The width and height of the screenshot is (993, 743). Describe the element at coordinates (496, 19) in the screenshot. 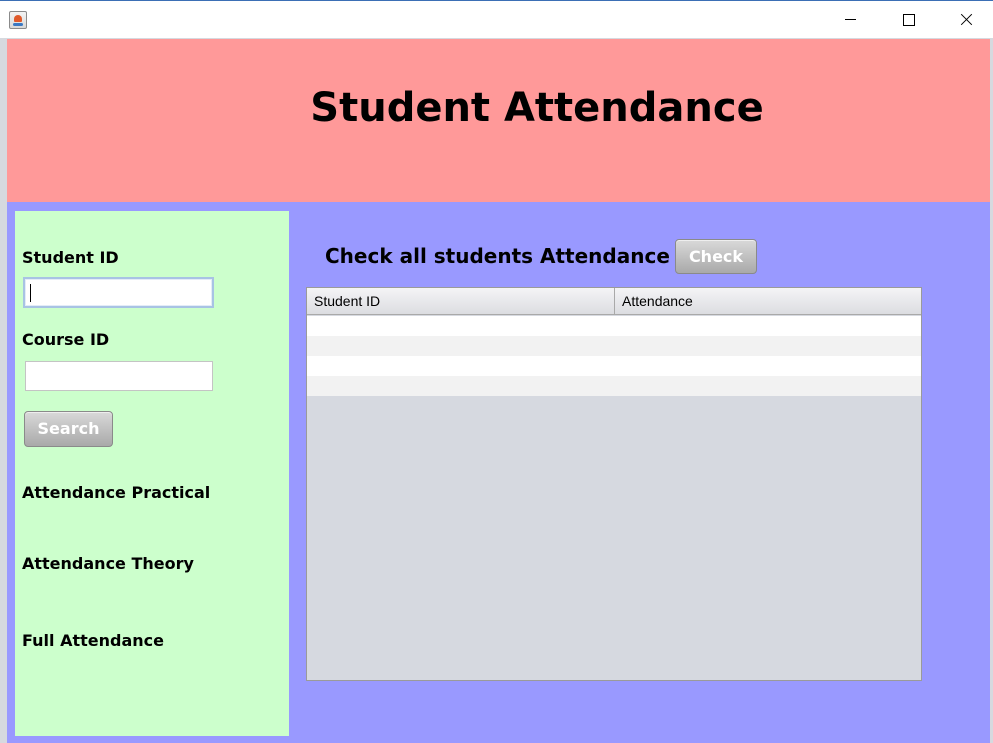

I see `window-titlebar` at that location.